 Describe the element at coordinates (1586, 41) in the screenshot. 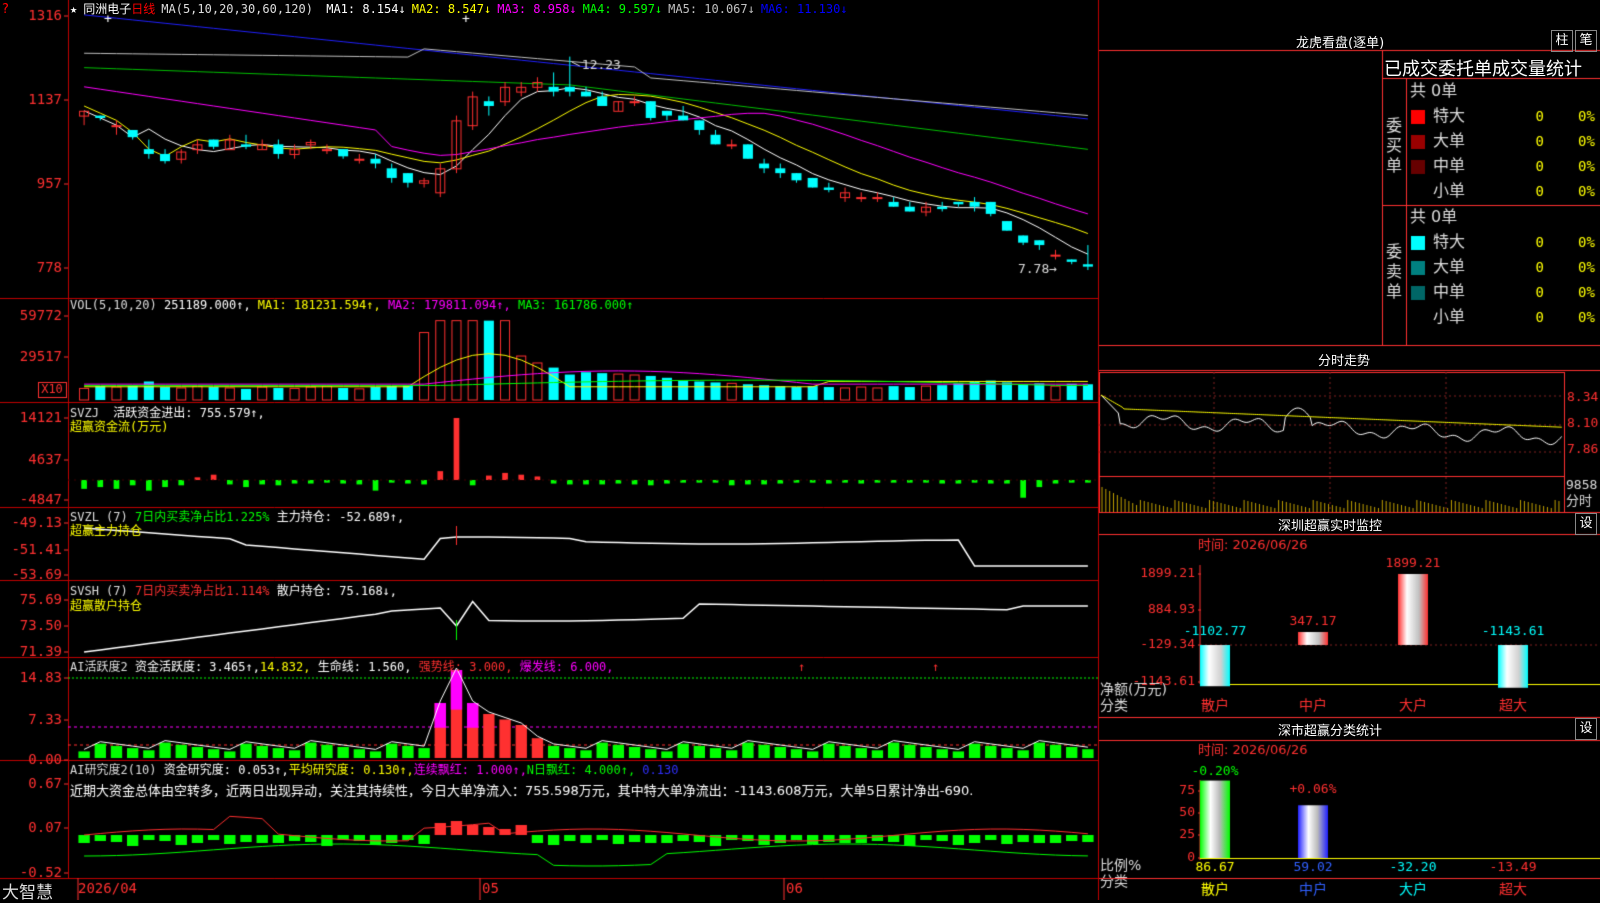

I see `tick-mode-button: 笔` at that location.